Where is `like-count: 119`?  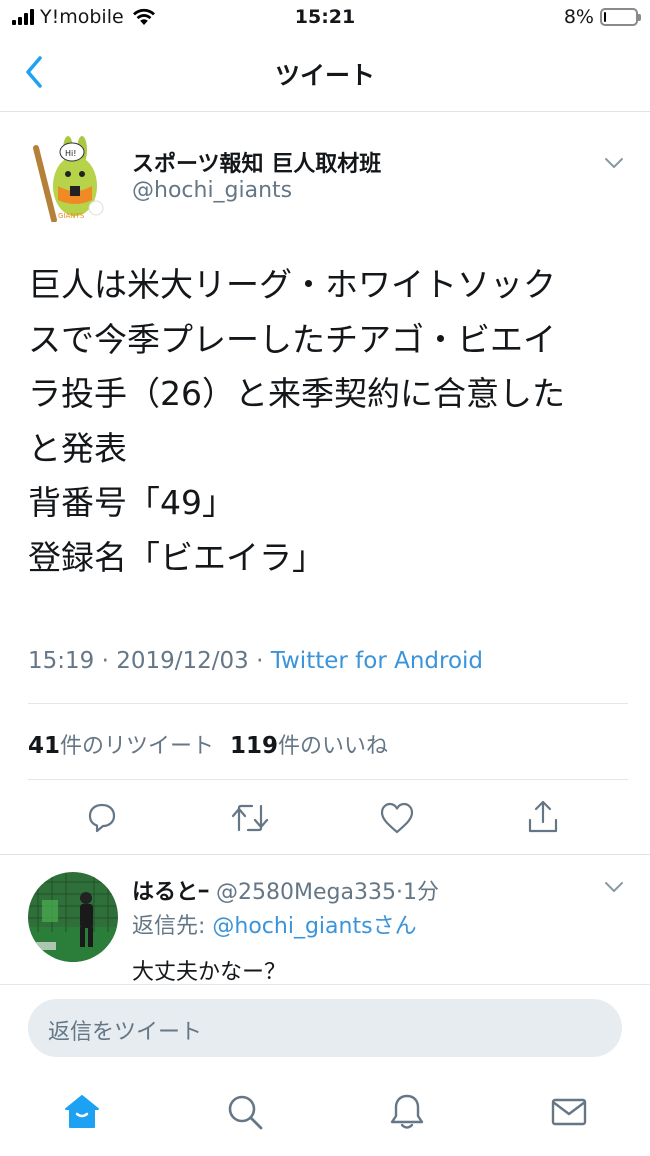 like-count: 119 is located at coordinates (254, 746).